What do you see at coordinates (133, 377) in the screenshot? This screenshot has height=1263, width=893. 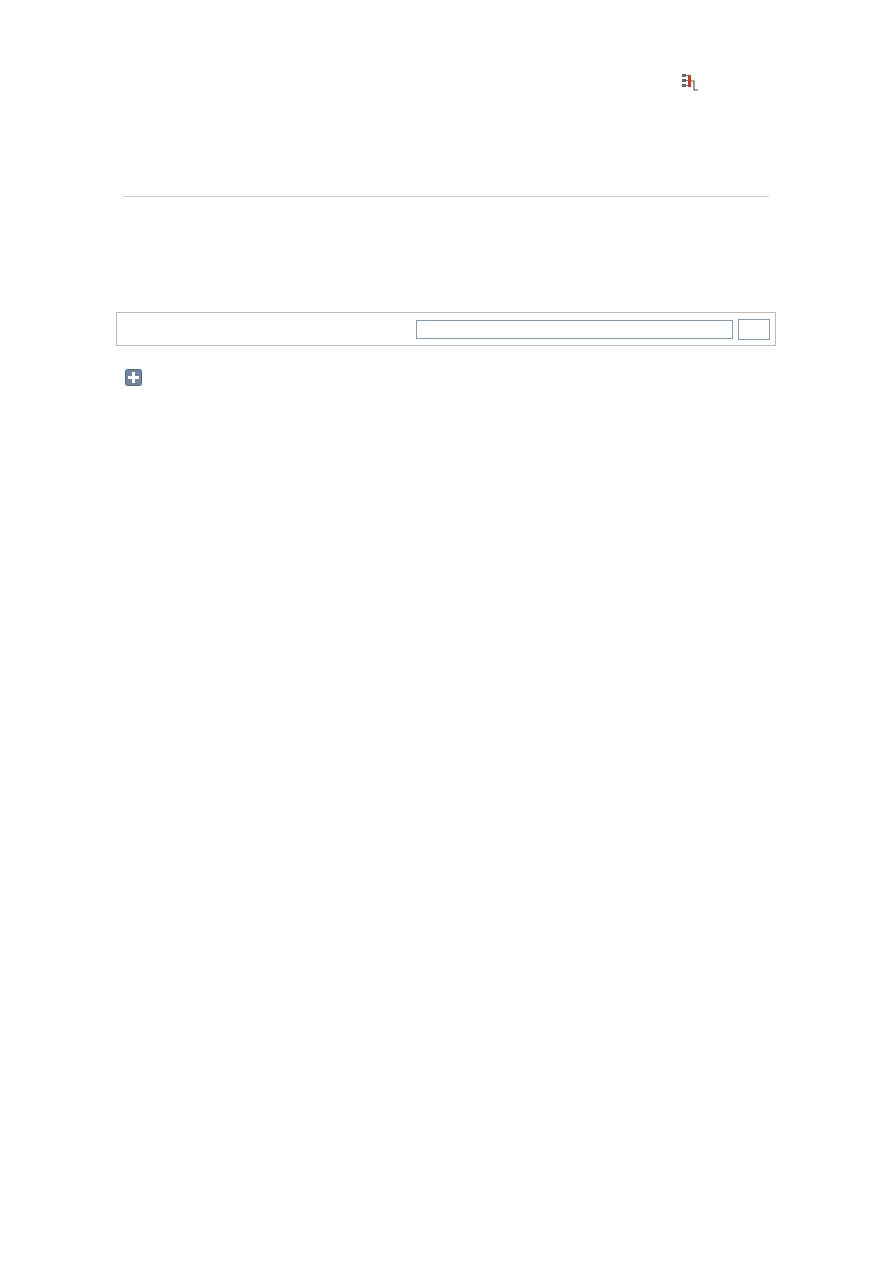 I see `expand-icon` at bounding box center [133, 377].